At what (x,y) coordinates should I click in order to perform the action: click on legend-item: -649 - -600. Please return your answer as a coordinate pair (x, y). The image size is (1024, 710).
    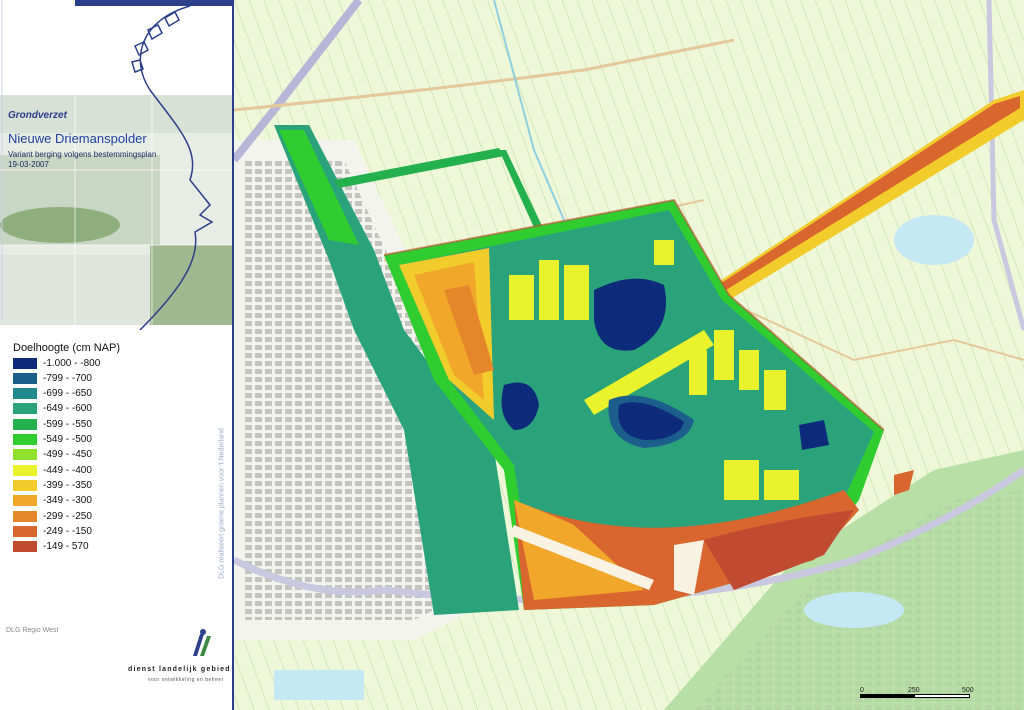
    Looking at the image, I should click on (52, 409).